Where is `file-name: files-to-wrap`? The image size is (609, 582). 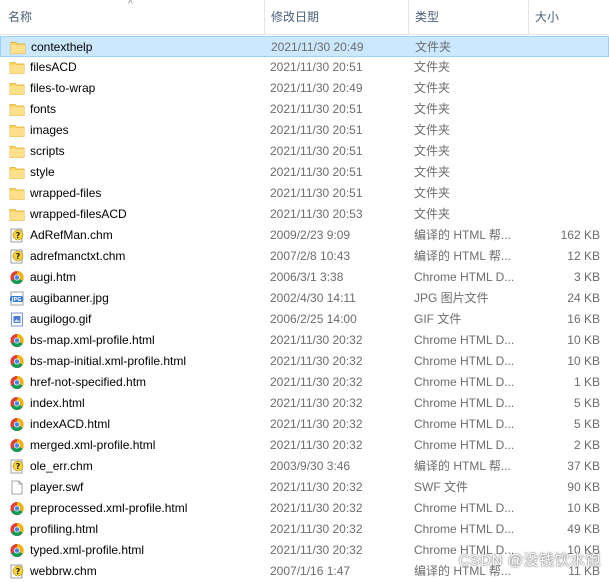 file-name: files-to-wrap is located at coordinates (63, 88).